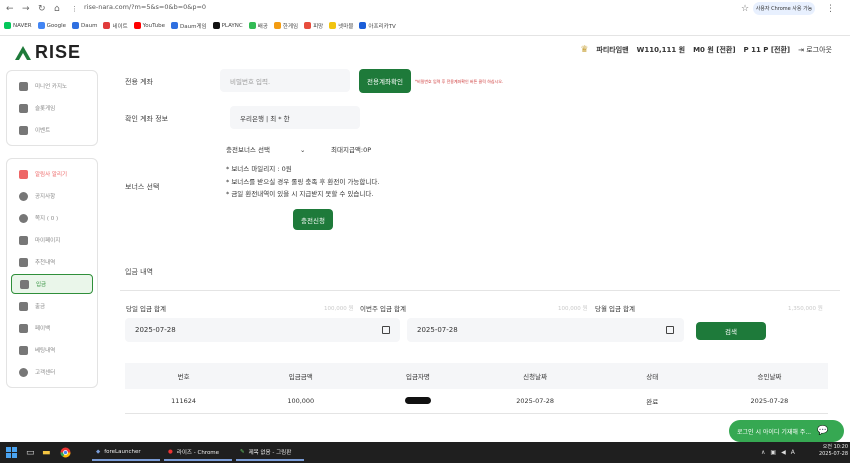 This screenshot has width=850, height=463. What do you see at coordinates (615, 309) in the screenshot?
I see `month-label: 당월 입금 합계` at bounding box center [615, 309].